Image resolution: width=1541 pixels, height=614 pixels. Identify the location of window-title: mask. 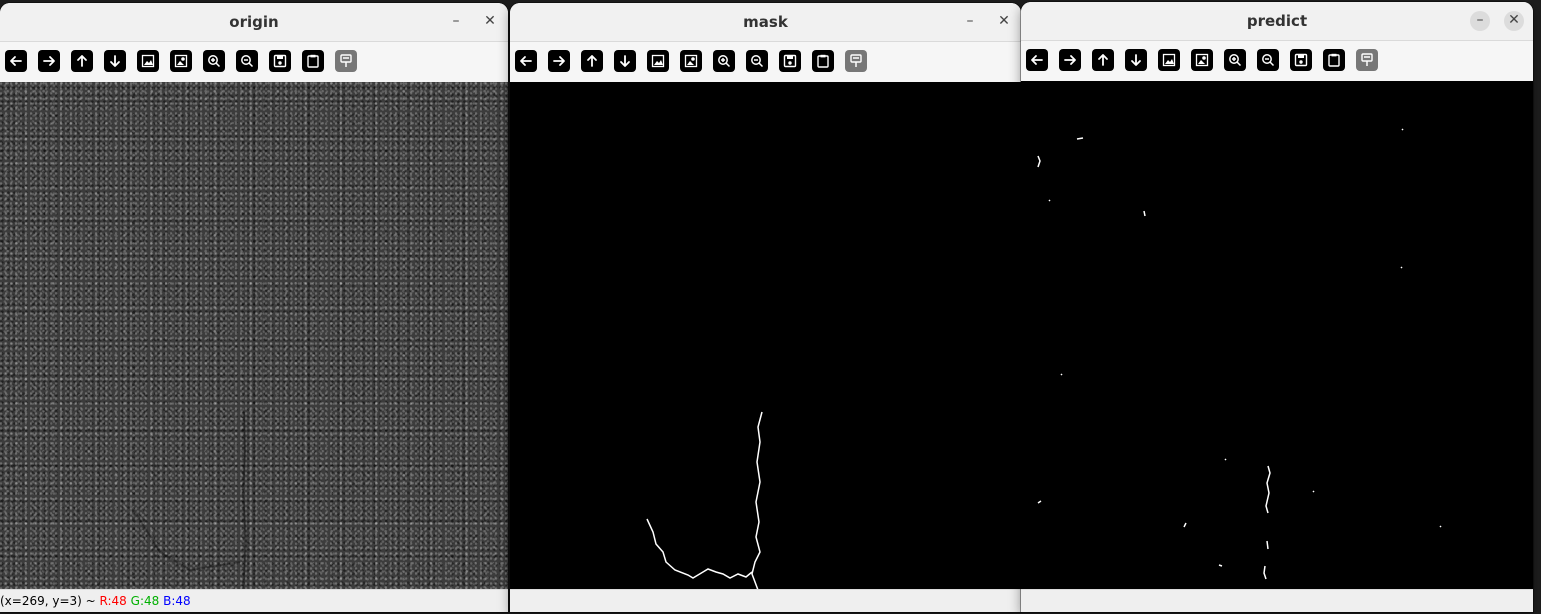
(765, 22).